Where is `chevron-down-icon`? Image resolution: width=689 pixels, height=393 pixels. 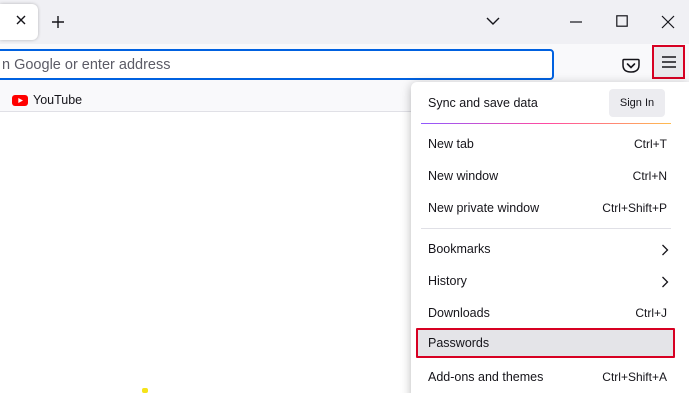 chevron-down-icon is located at coordinates (493, 21).